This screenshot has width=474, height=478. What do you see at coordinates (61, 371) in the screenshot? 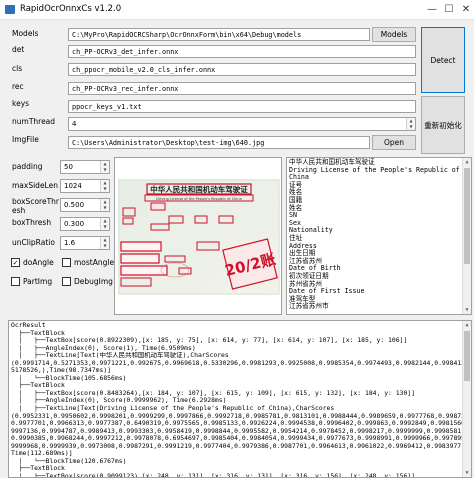
I see `ocr-result-line: 5178526,),Time(98.7347ms)]` at bounding box center [61, 371].